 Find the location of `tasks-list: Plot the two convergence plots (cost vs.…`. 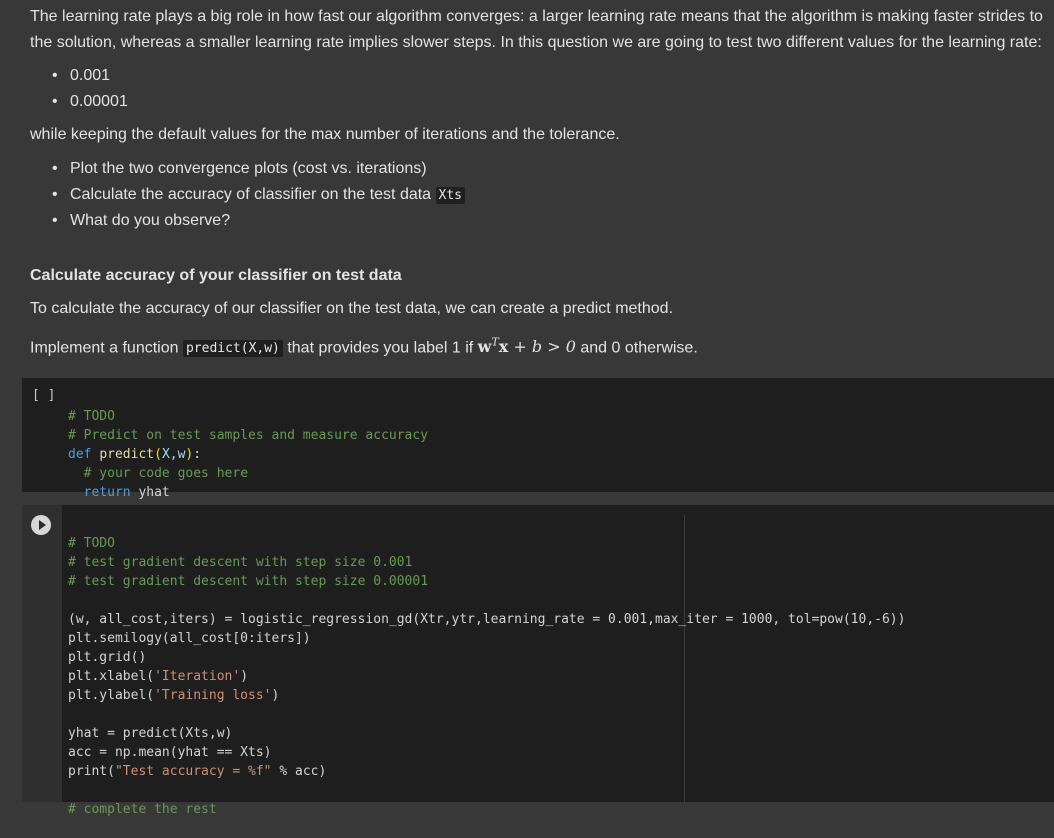

tasks-list: Plot the two convergence plots (cost vs.… is located at coordinates (259, 195).